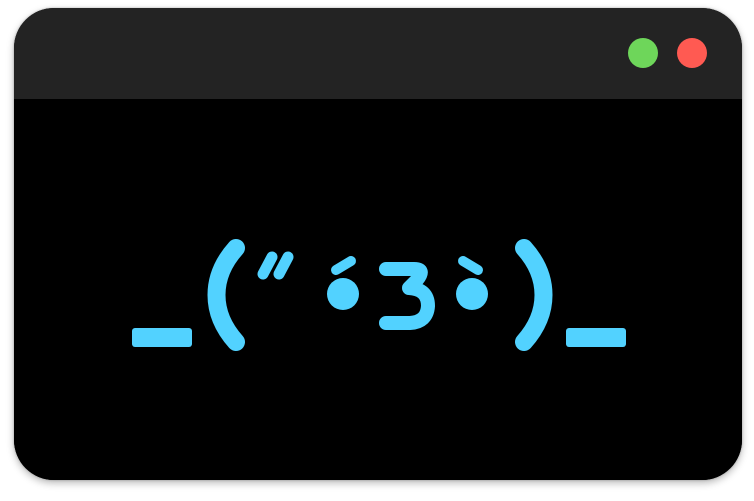 Image resolution: width=754 pixels, height=501 pixels. Describe the element at coordinates (162, 337) in the screenshot. I see `underscore-left` at that location.